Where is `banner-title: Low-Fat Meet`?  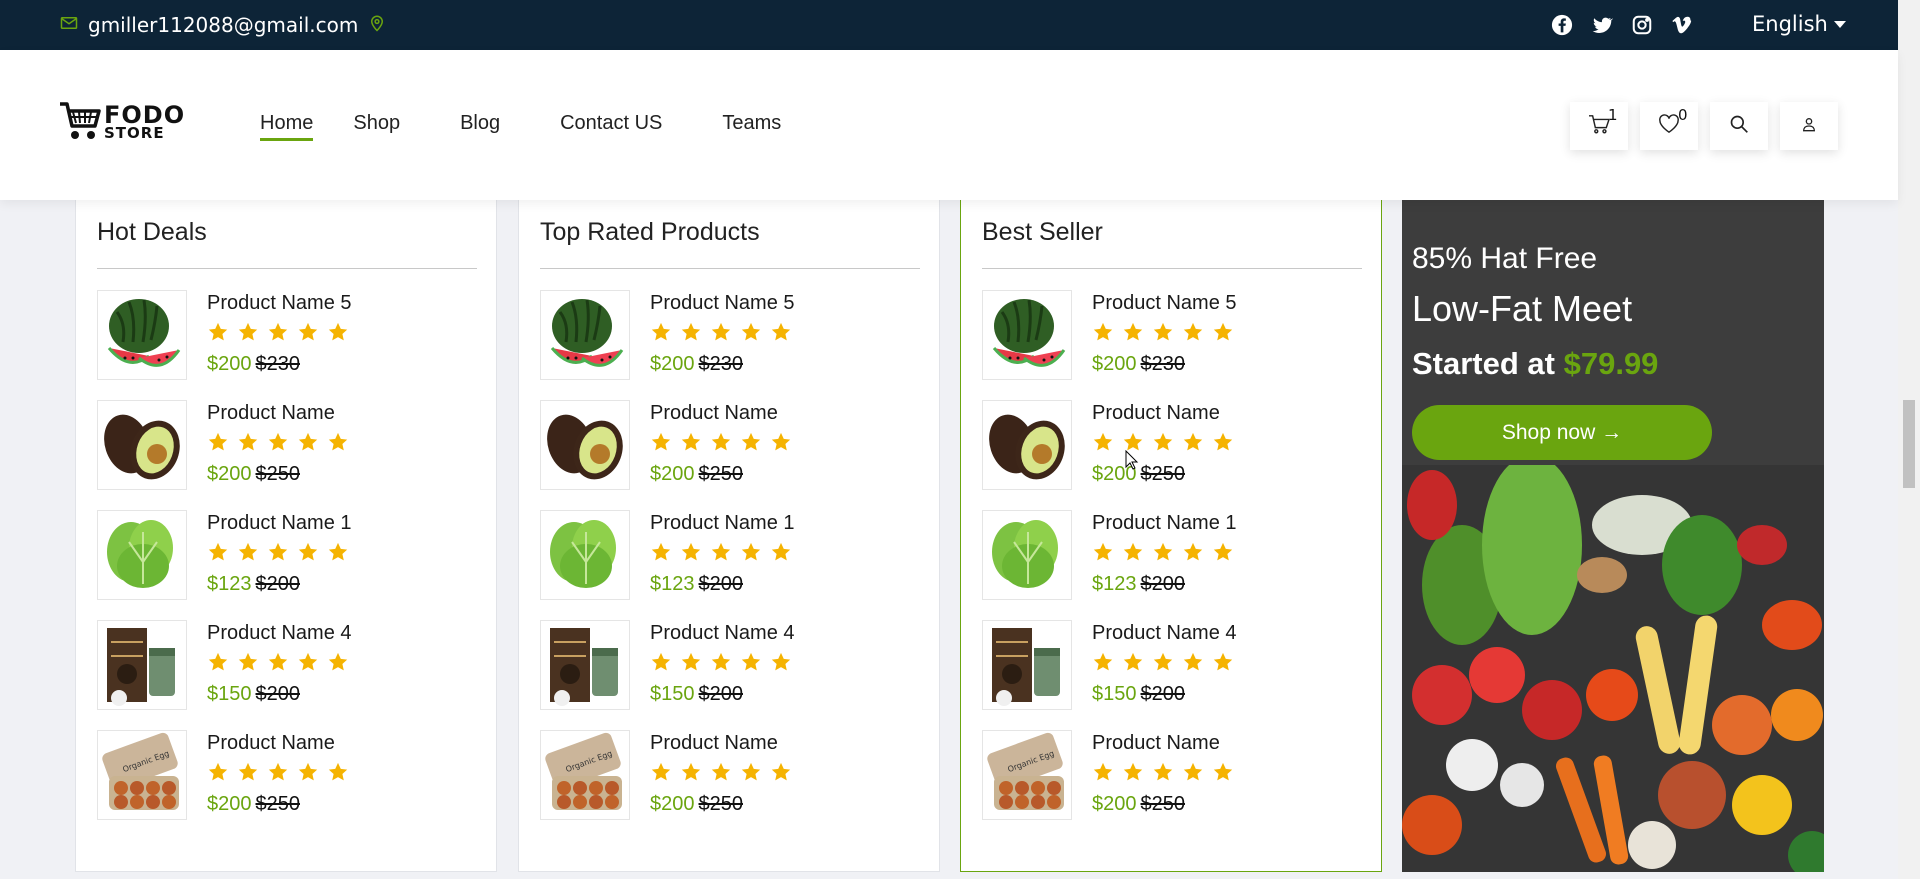
banner-title: Low-Fat Meet is located at coordinates (1522, 308).